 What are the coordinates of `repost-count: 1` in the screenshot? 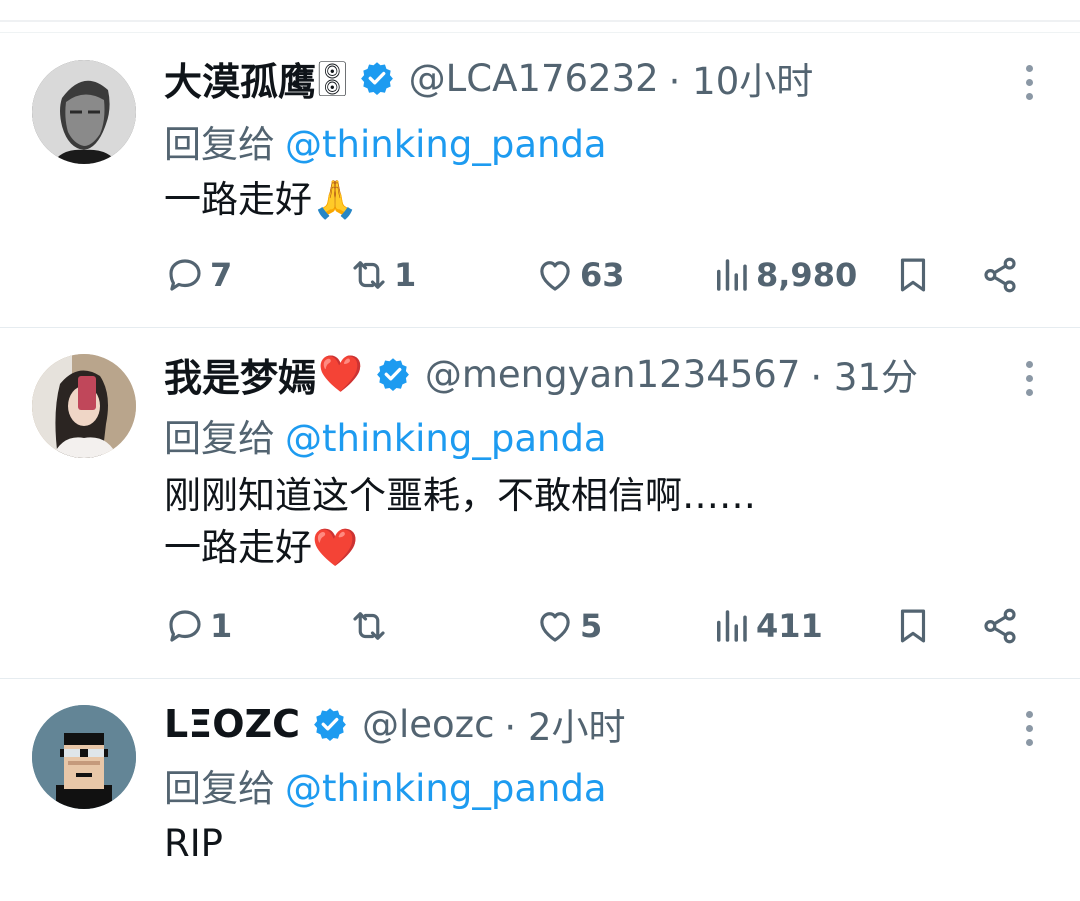 It's located at (405, 275).